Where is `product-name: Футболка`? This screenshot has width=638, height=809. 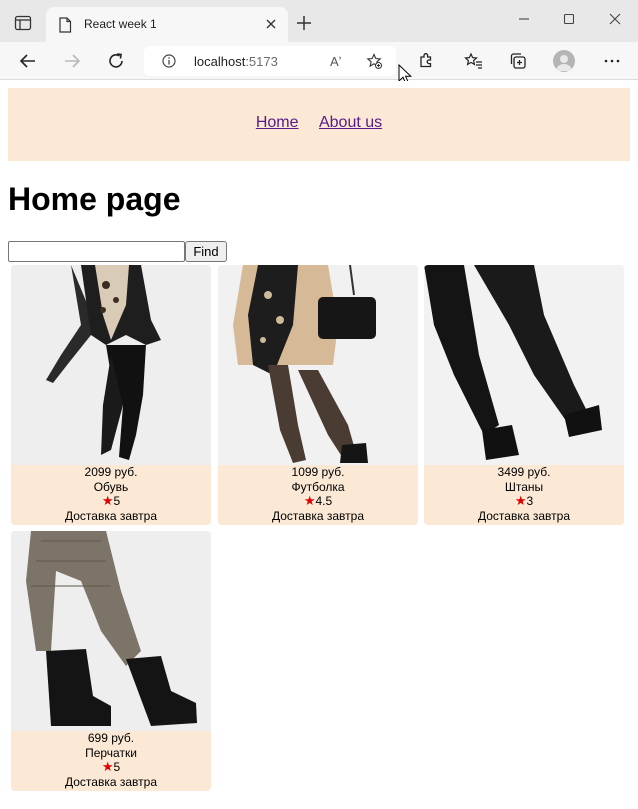
product-name: Футболка is located at coordinates (318, 486).